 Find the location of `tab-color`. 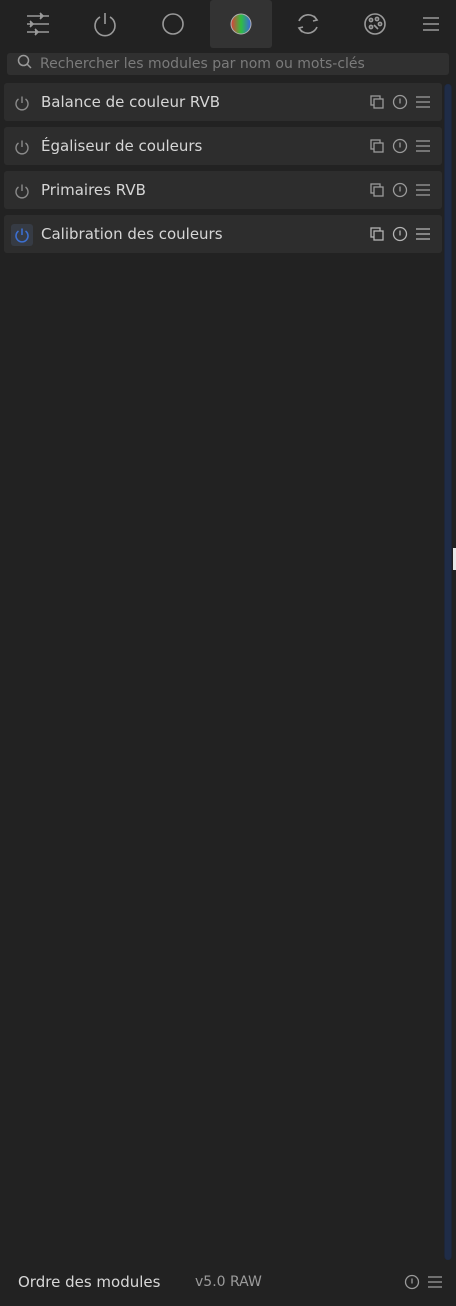

tab-color is located at coordinates (241, 24).